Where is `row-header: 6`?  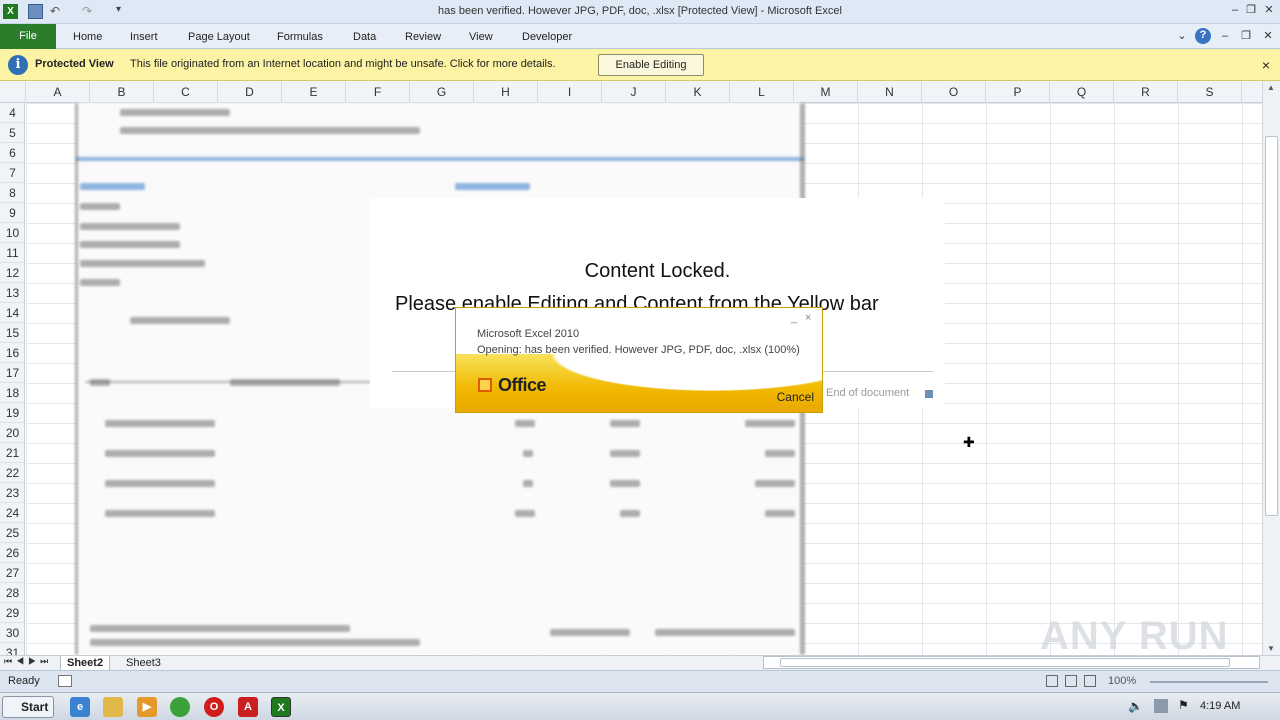 row-header: 6 is located at coordinates (12, 153).